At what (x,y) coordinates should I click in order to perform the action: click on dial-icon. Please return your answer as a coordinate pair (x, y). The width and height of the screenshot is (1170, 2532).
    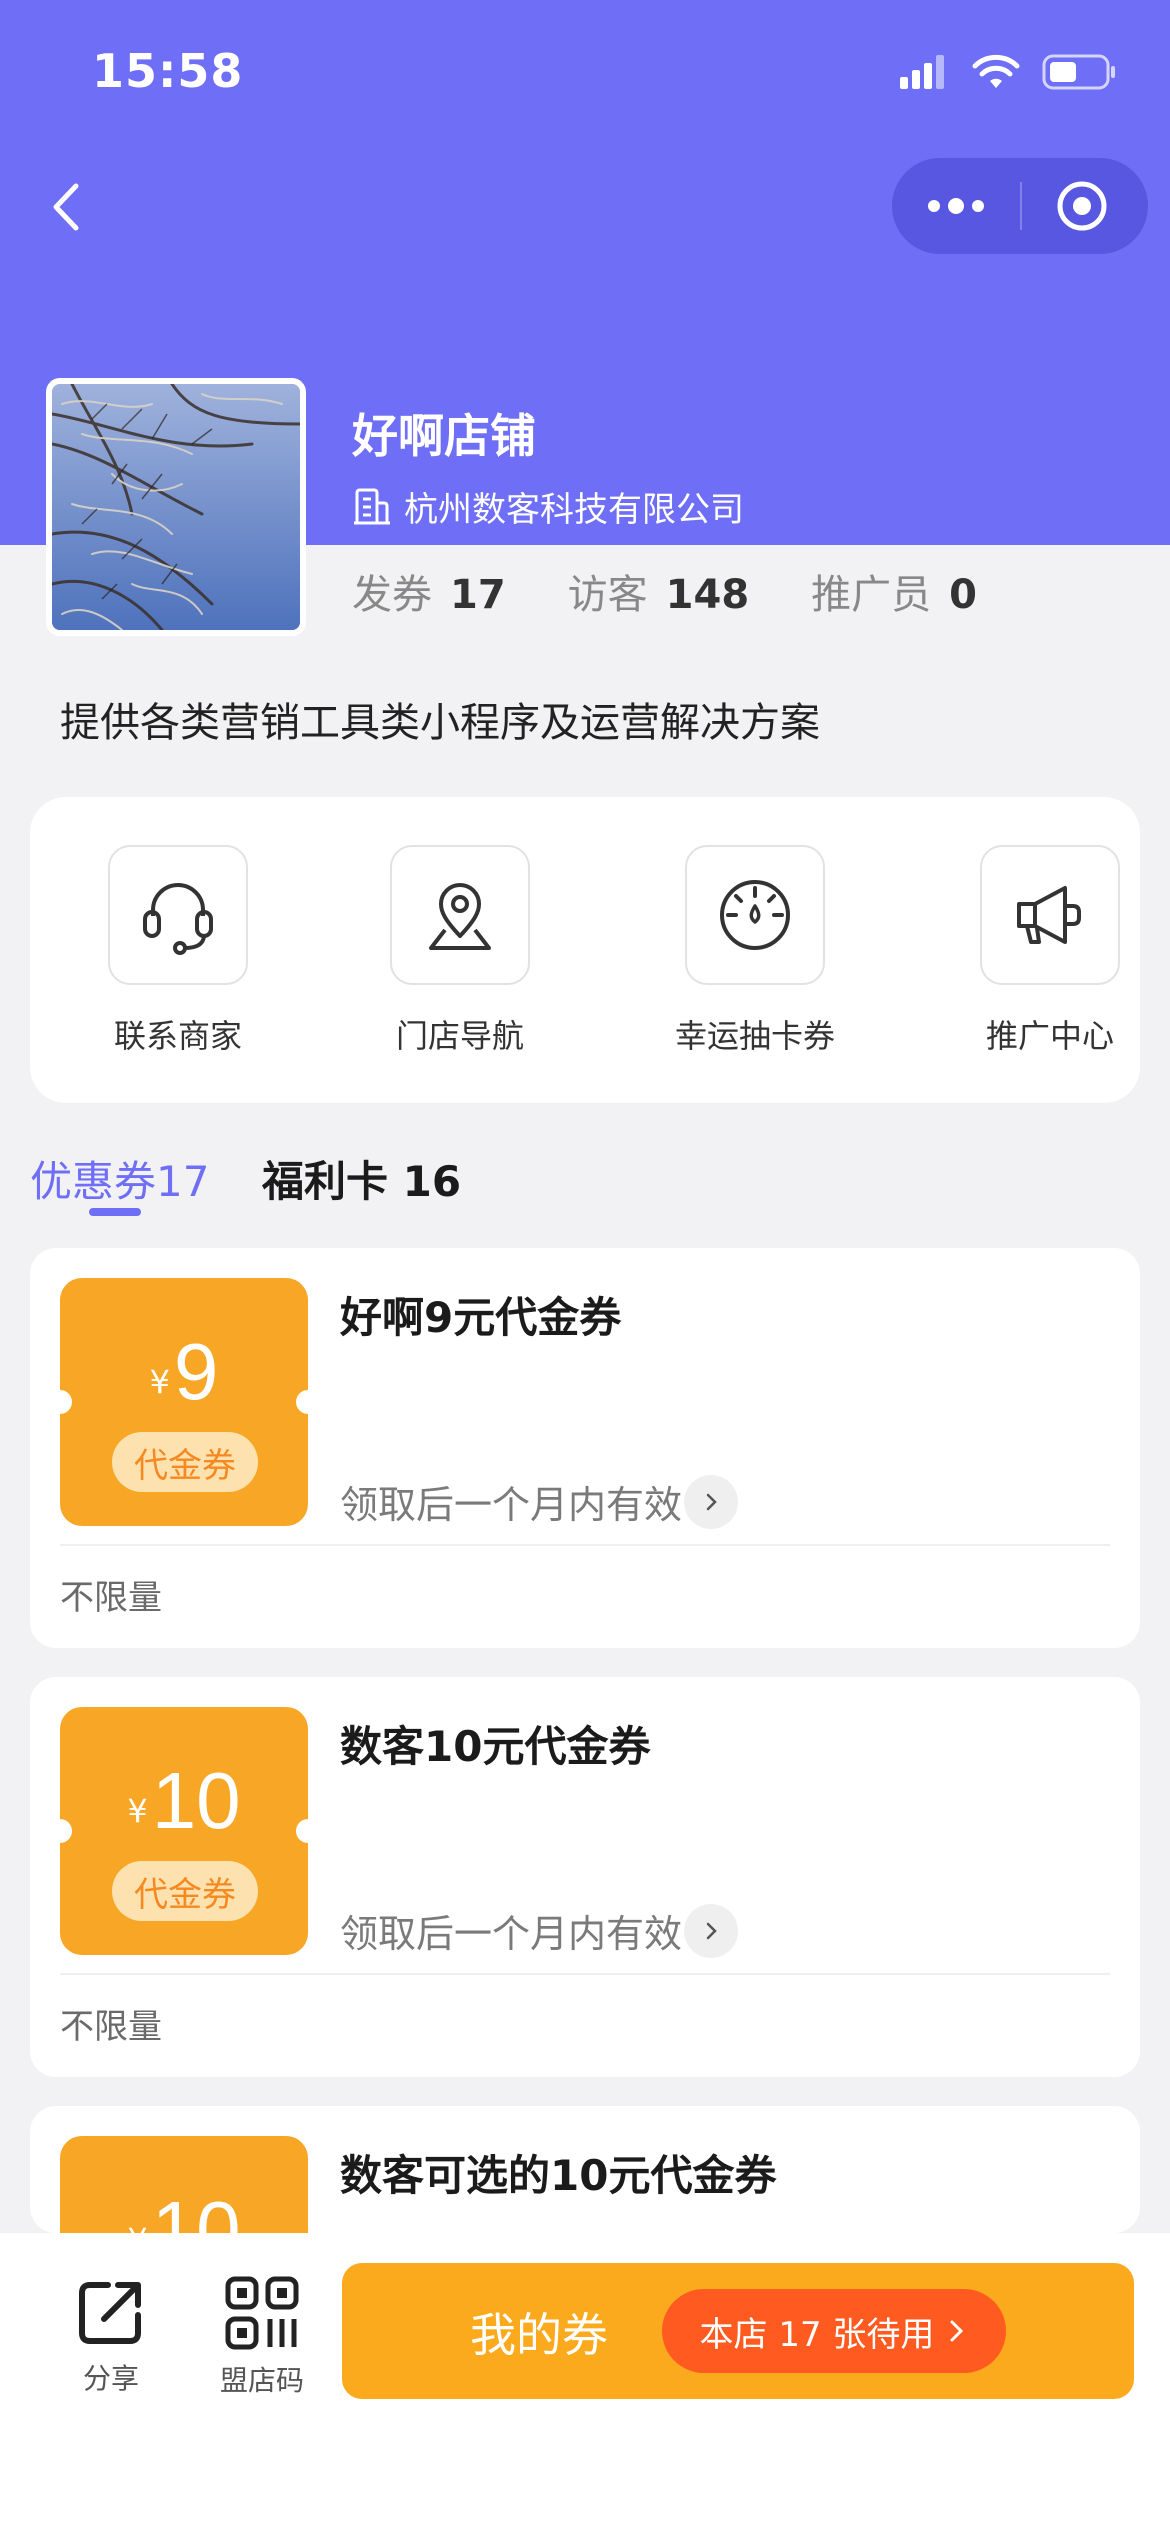
    Looking at the image, I should click on (755, 915).